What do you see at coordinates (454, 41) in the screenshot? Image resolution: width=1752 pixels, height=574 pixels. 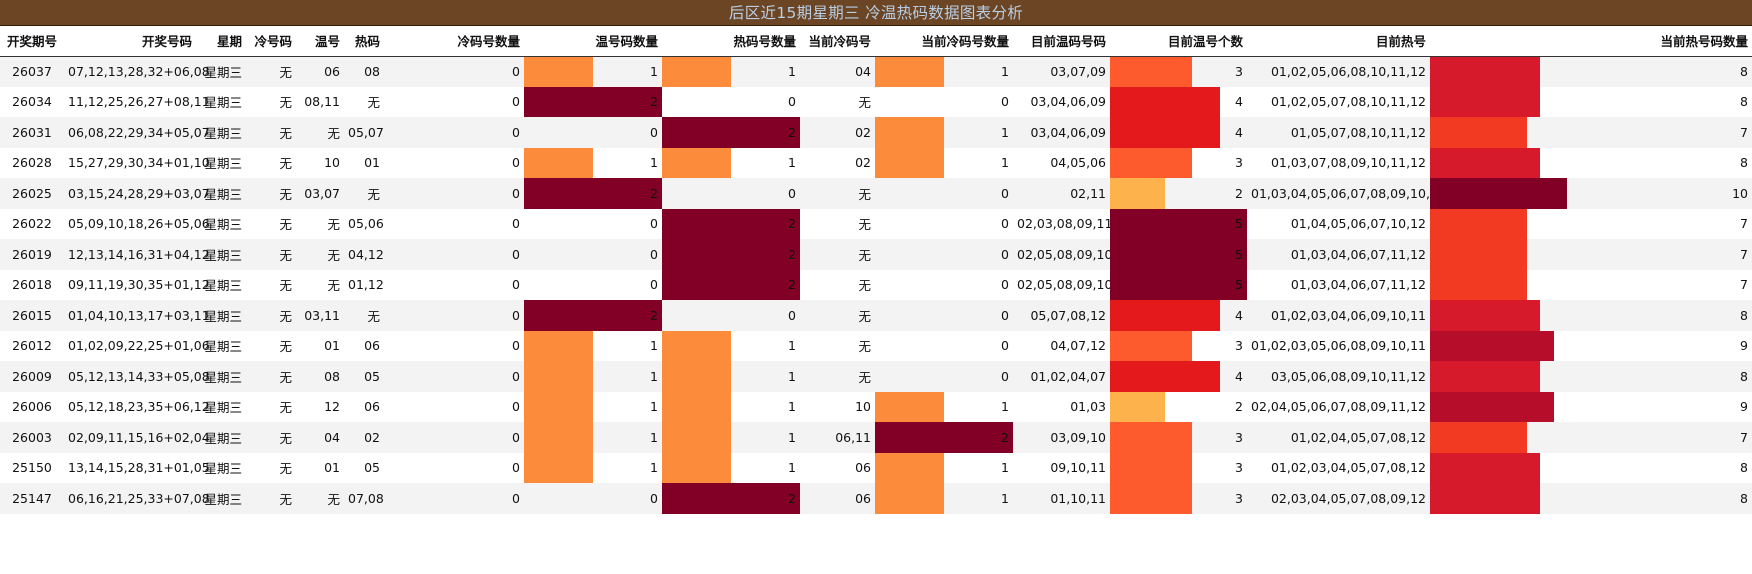 I see `header-cold-count: 冷码号数量` at bounding box center [454, 41].